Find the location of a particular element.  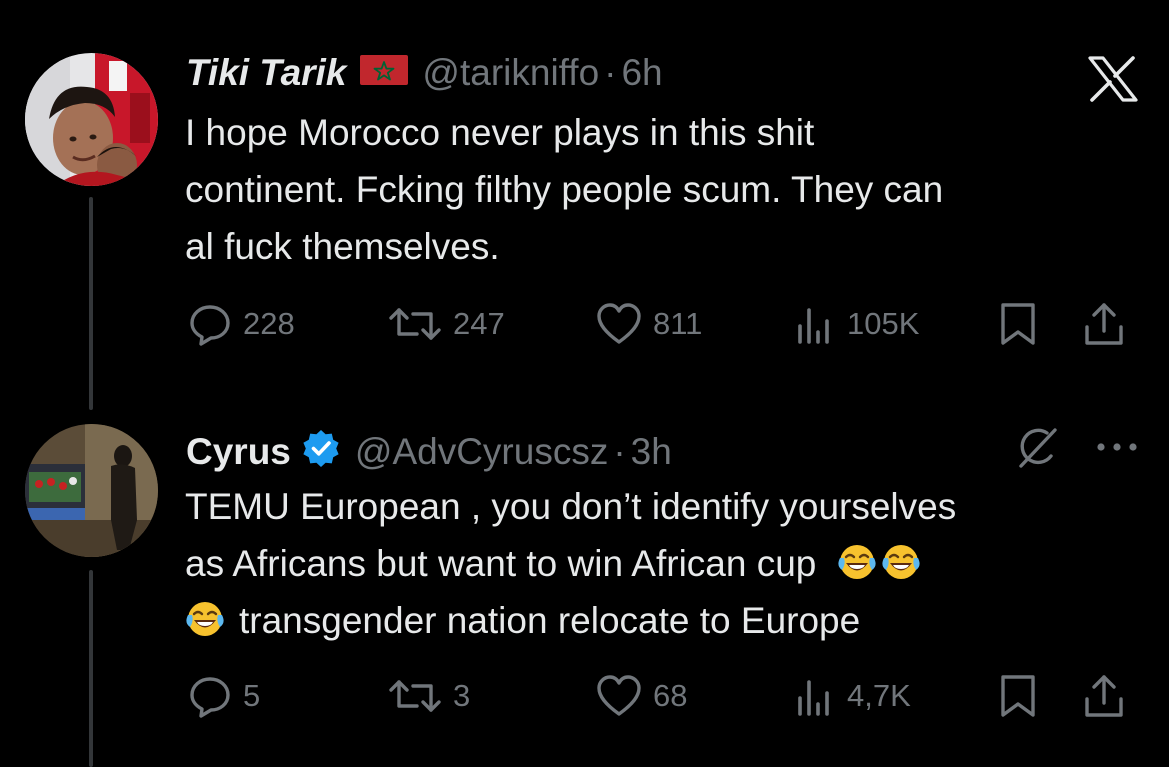

tweet-text-line: as Africans but want to win African cup is located at coordinates (570, 563).